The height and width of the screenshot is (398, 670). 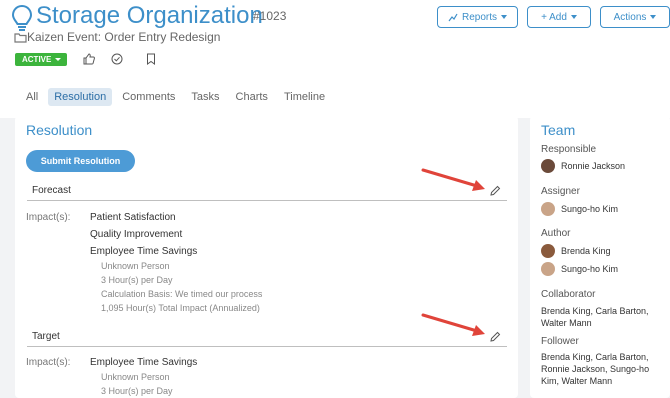 What do you see at coordinates (117, 59) in the screenshot?
I see `check-circle-icon` at bounding box center [117, 59].